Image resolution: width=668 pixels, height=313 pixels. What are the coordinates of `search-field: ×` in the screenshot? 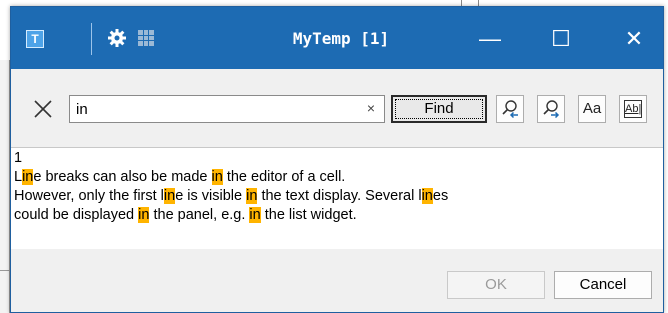 It's located at (227, 109).